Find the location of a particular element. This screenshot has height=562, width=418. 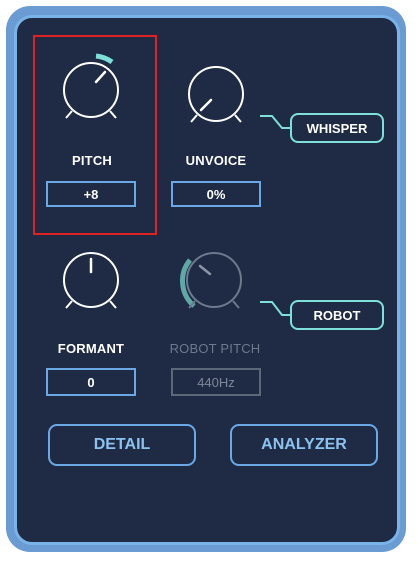

robot-pitch-knob is located at coordinates (212, 282).